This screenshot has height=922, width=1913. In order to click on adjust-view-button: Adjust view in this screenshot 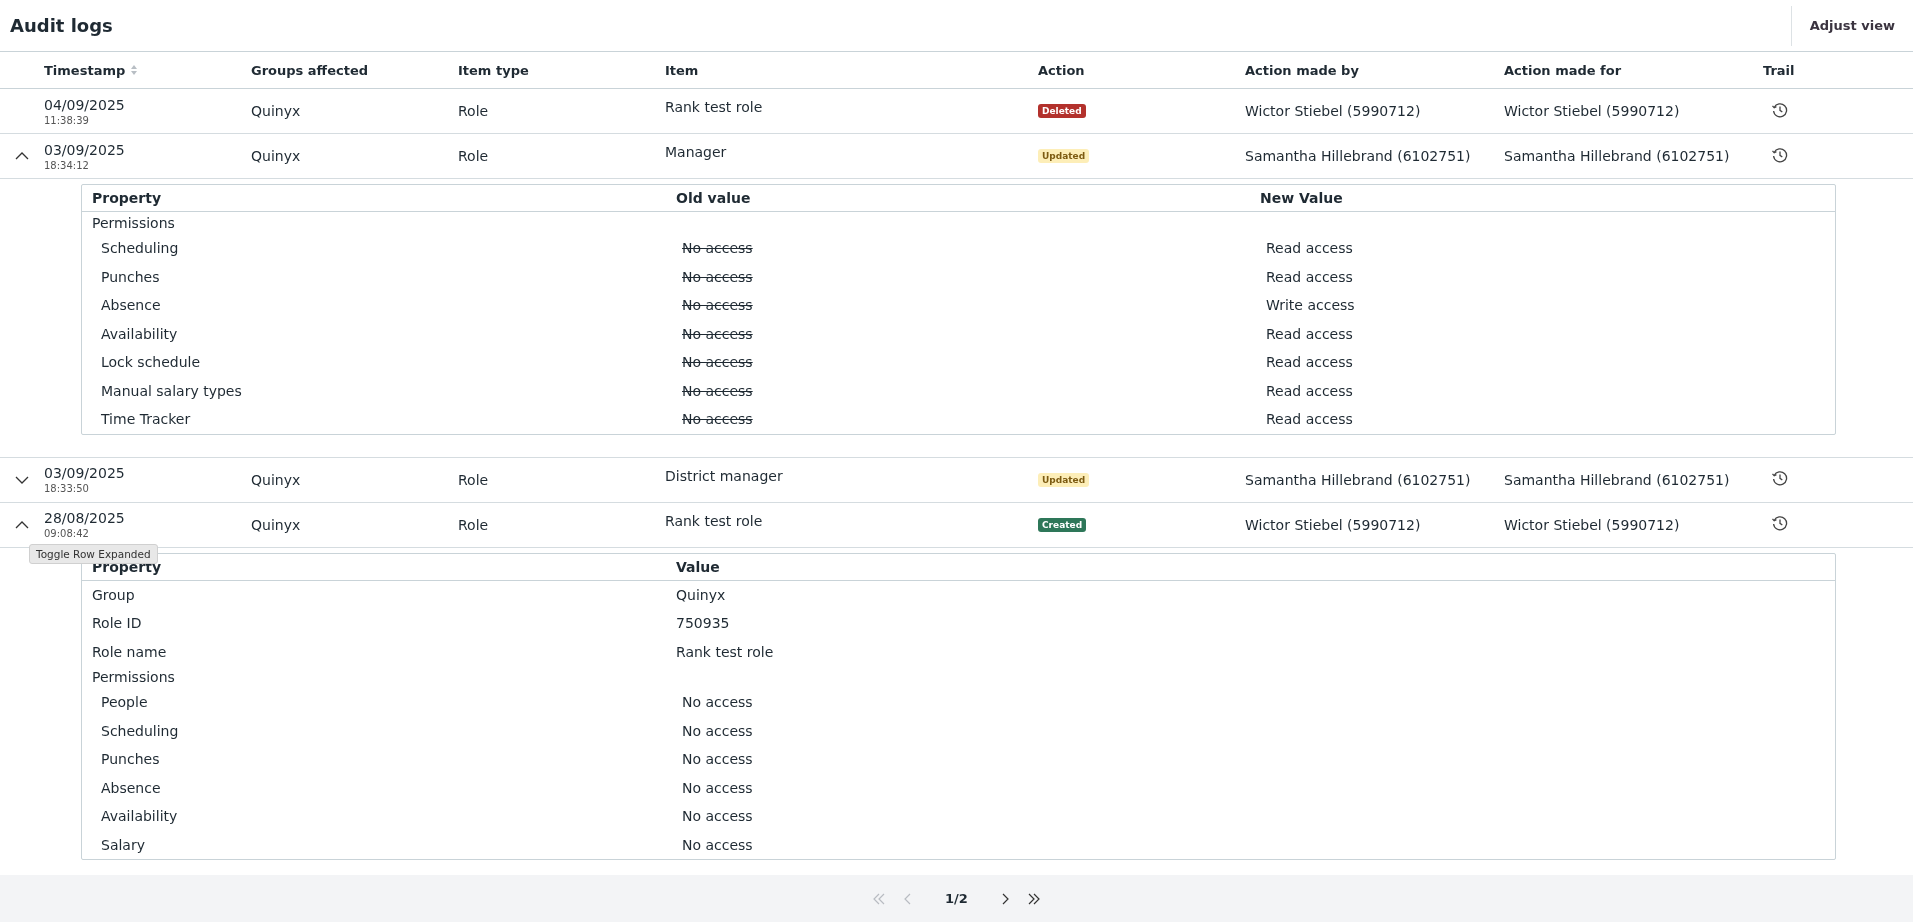, I will do `click(1851, 25)`.